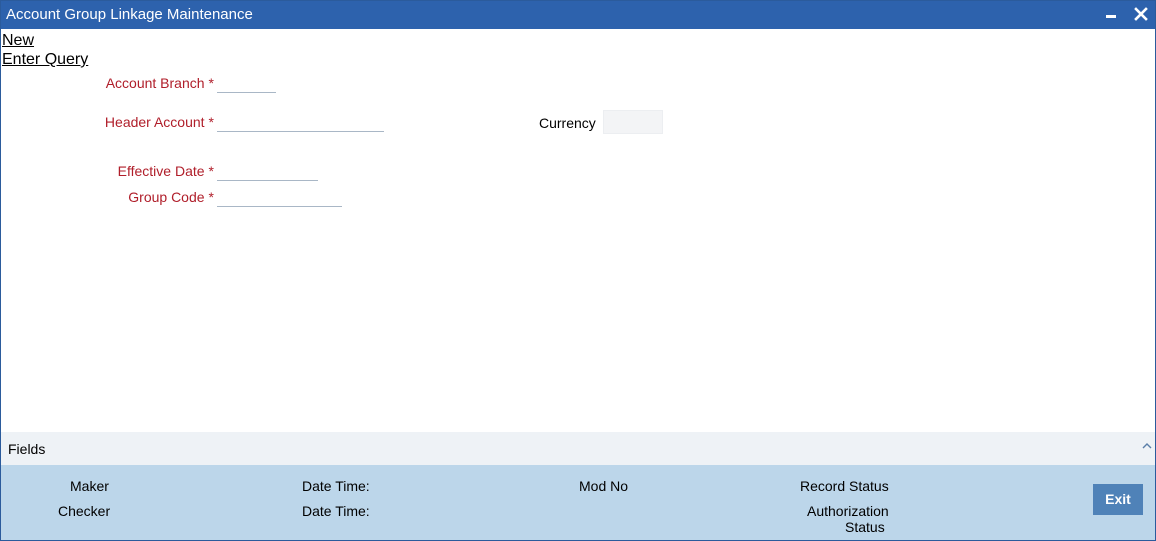 Image resolution: width=1156 pixels, height=541 pixels. What do you see at coordinates (578, 448) in the screenshot?
I see `fields-section-bar: Fields` at bounding box center [578, 448].